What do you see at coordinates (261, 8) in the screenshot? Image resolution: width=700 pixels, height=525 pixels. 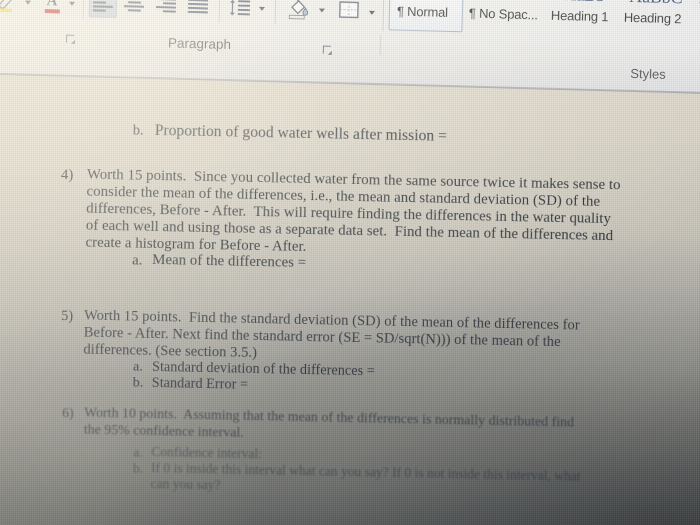 I see `line-spacing-chevron-down-icon` at bounding box center [261, 8].